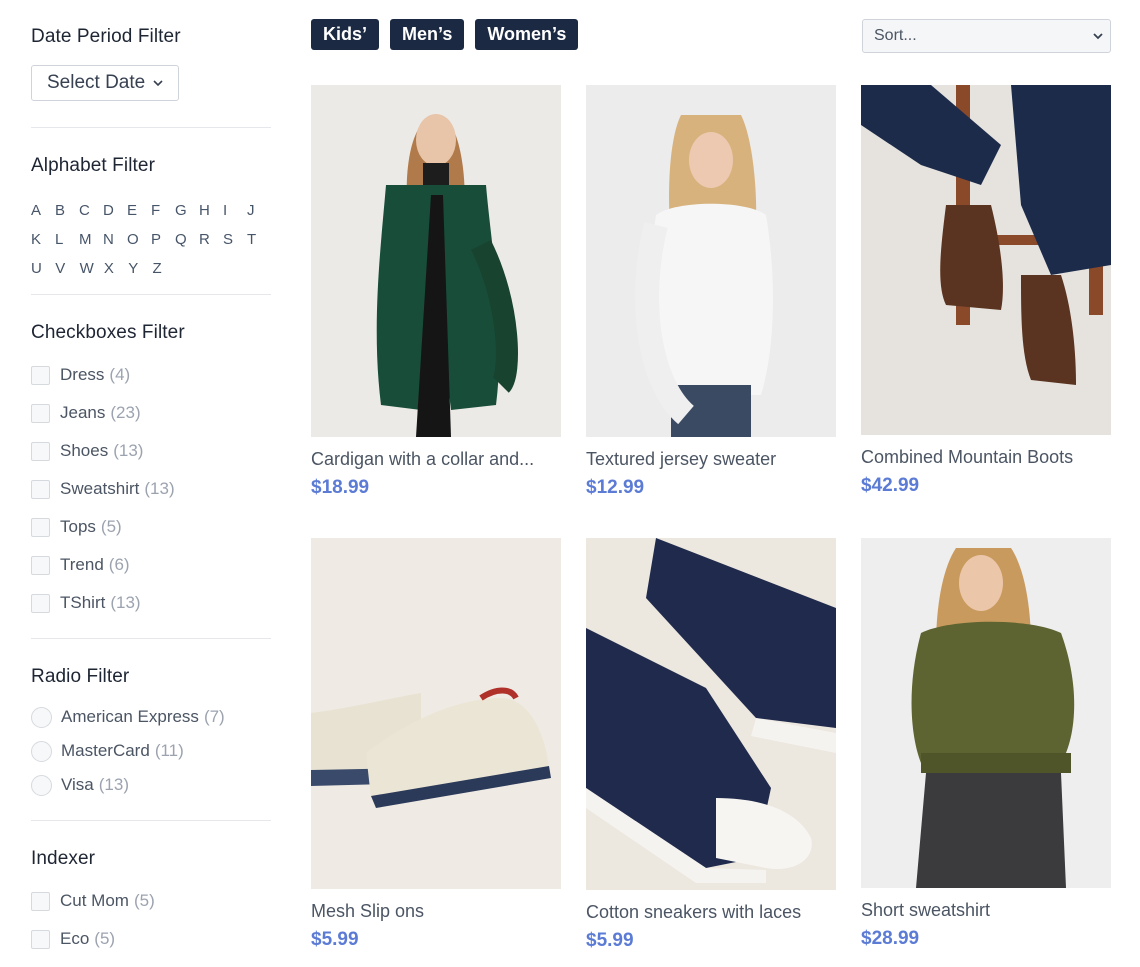 The height and width of the screenshot is (967, 1140). What do you see at coordinates (890, 485) in the screenshot?
I see `product-price: $42.99` at bounding box center [890, 485].